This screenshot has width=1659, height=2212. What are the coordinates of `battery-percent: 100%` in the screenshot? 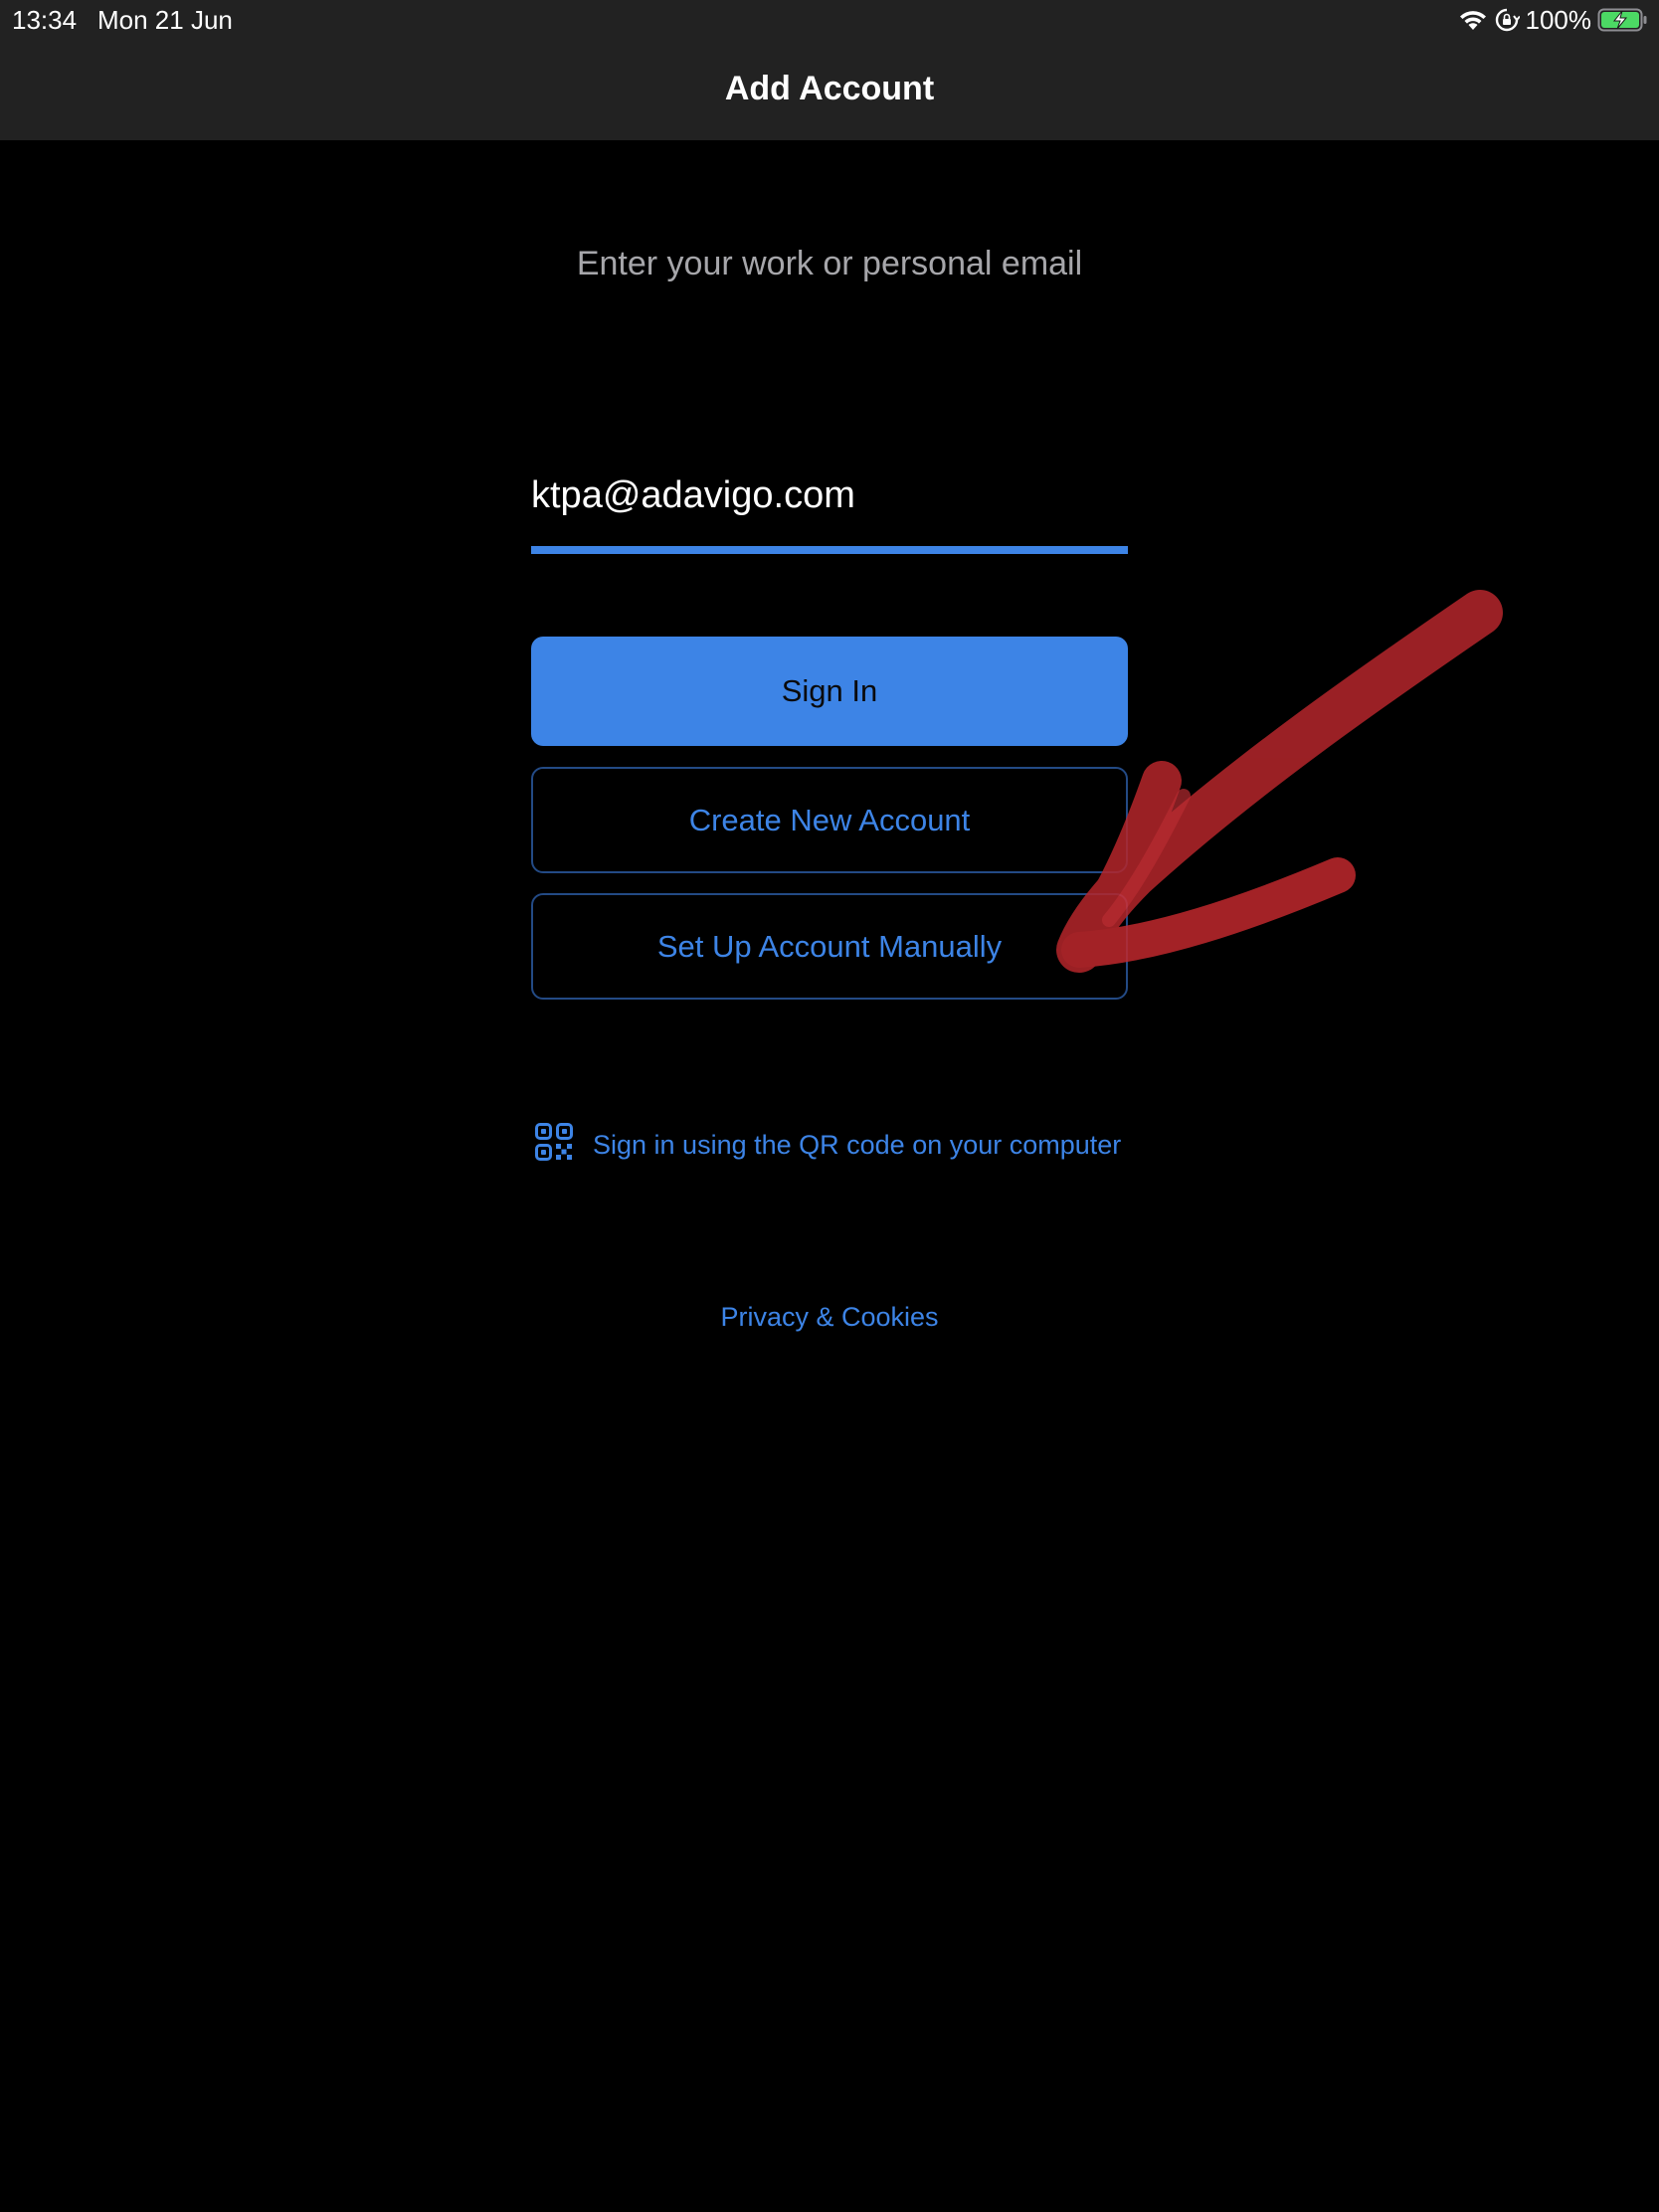 It's located at (1558, 19).